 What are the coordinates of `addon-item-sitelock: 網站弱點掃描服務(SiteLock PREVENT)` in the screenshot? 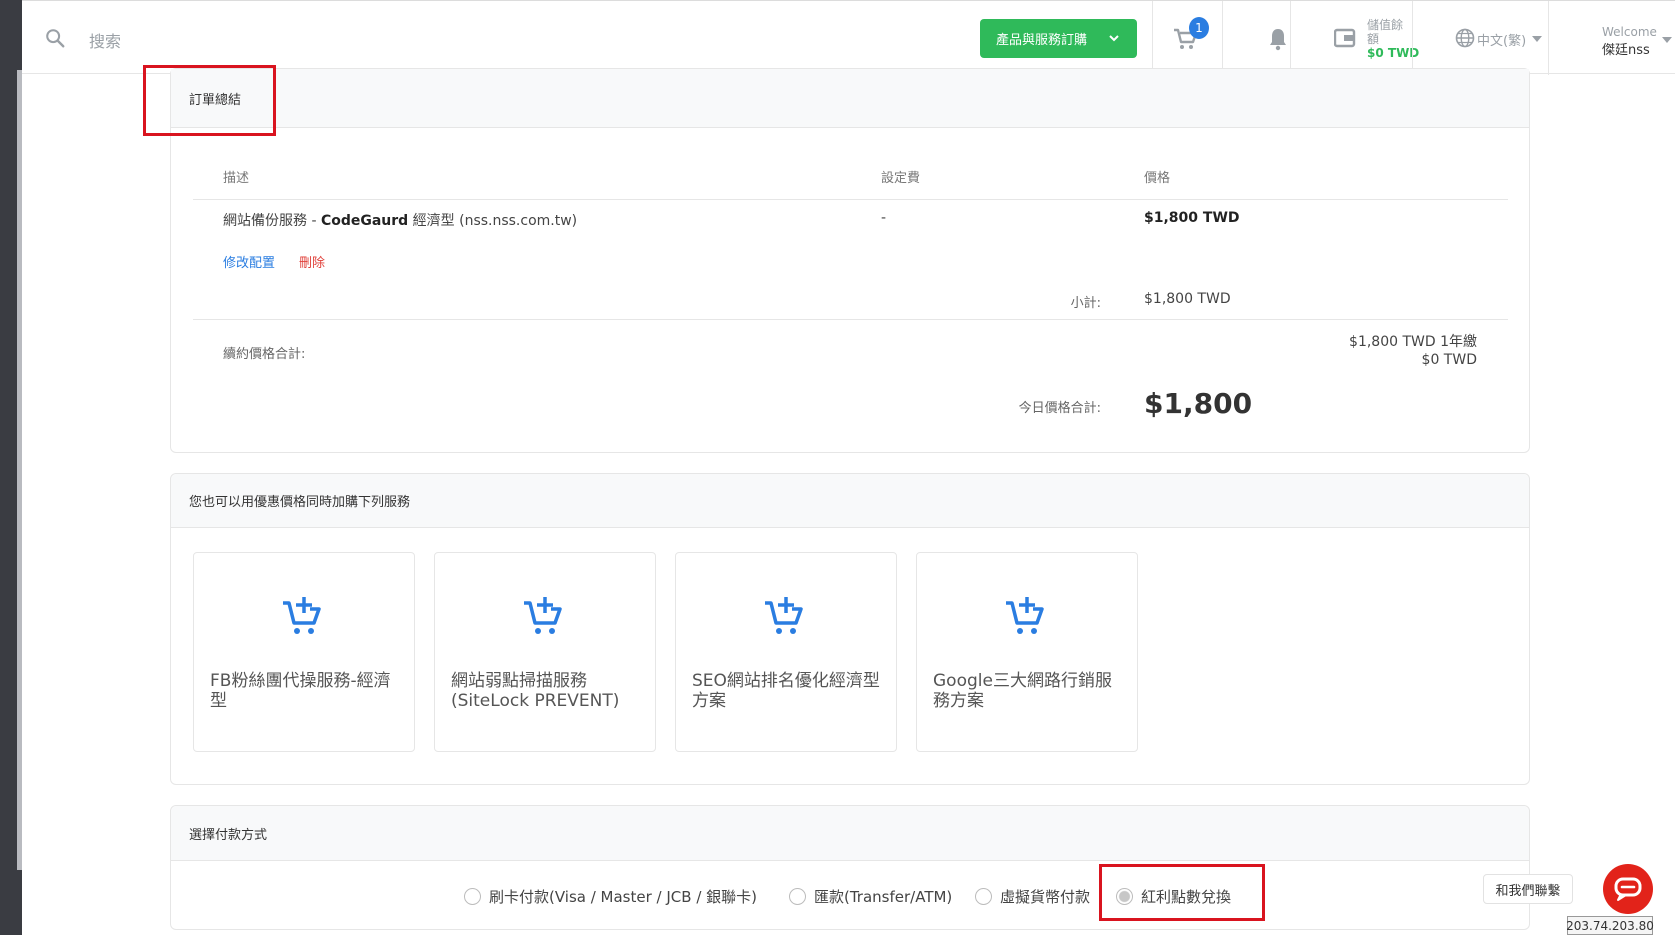 It's located at (545, 652).